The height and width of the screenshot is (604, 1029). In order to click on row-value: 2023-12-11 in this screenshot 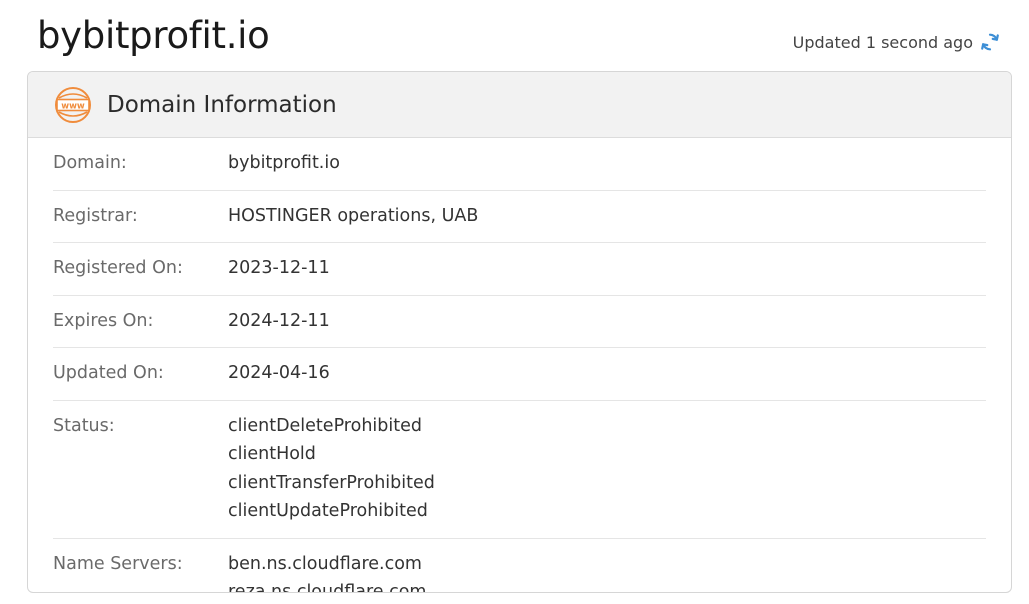, I will do `click(279, 268)`.